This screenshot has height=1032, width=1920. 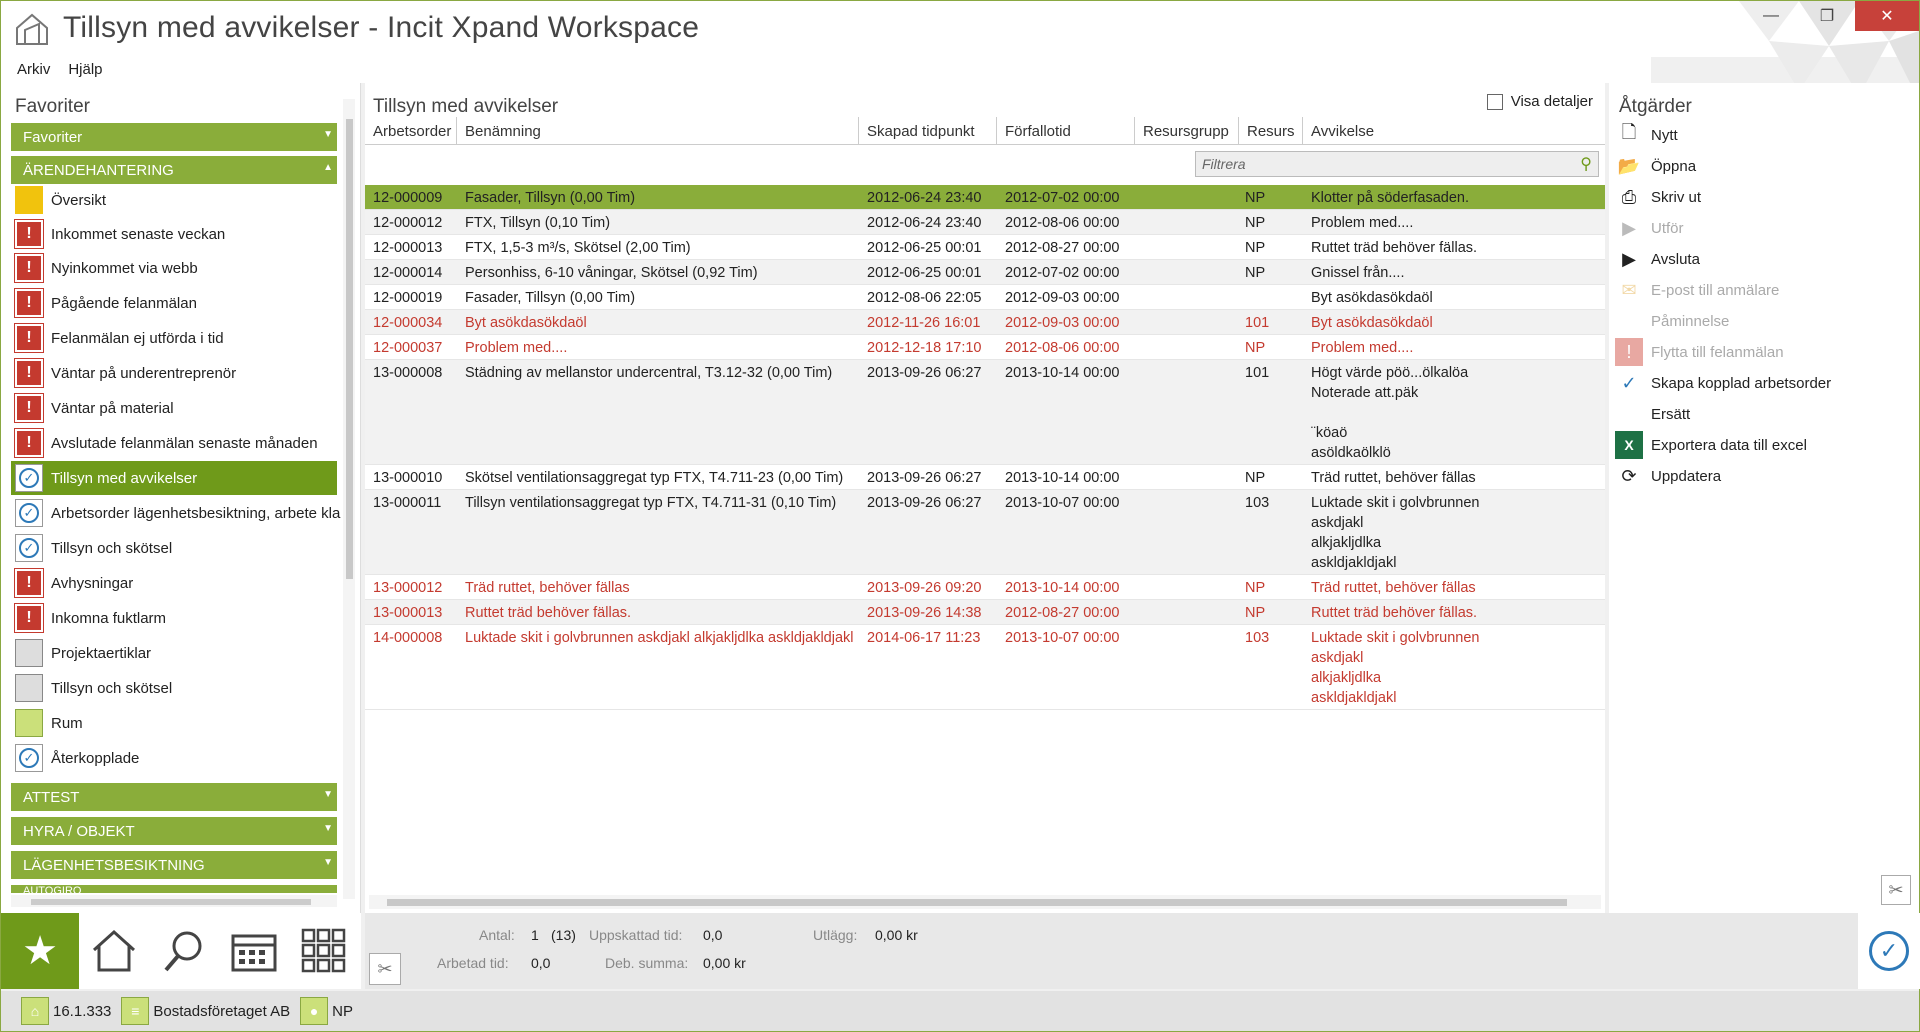 I want to click on fav-item-fuktlarm: ! Inkomna fuktlarm, so click(x=178, y=618).